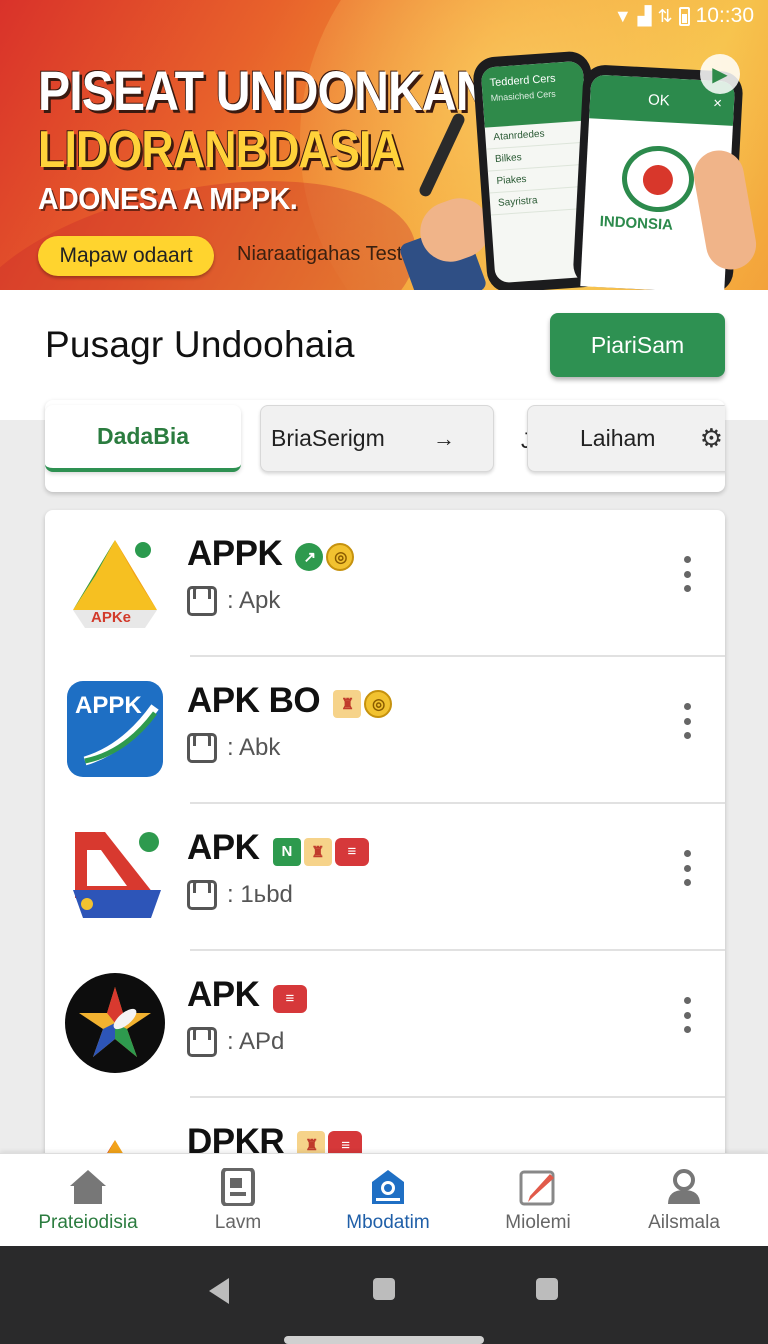 The width and height of the screenshot is (768, 1344). What do you see at coordinates (200, 344) in the screenshot?
I see `page-title: Pusagr Undoohaia` at bounding box center [200, 344].